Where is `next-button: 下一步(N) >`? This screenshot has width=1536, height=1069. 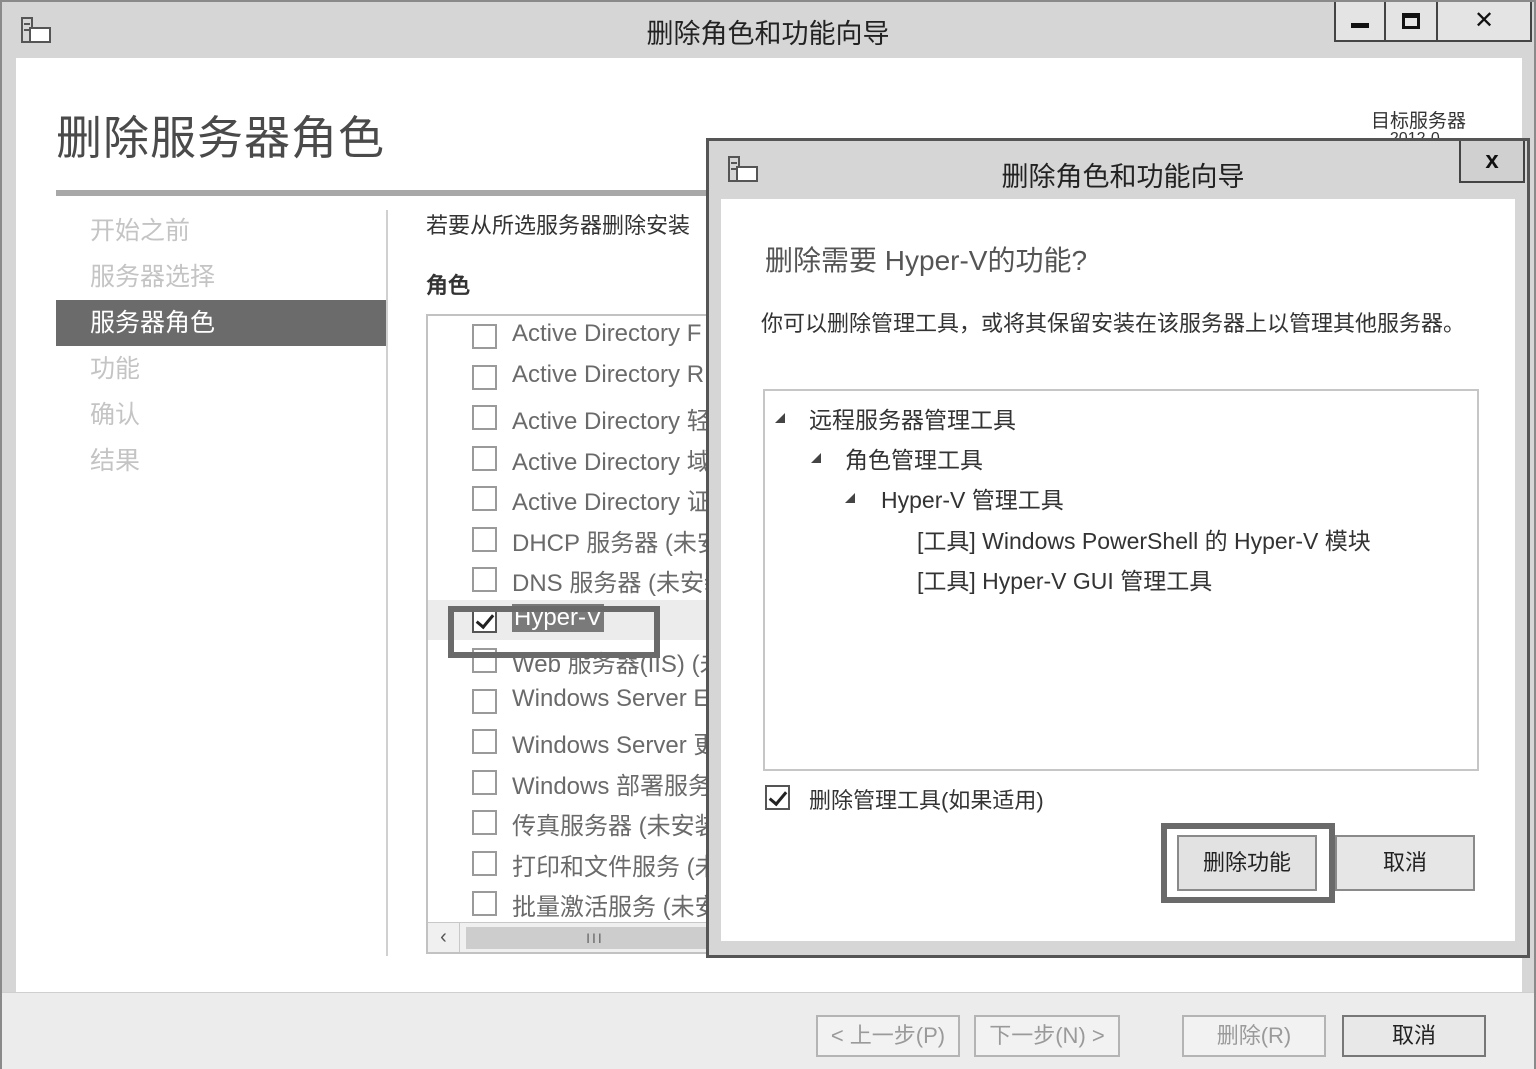
next-button: 下一步(N) > is located at coordinates (1047, 1036).